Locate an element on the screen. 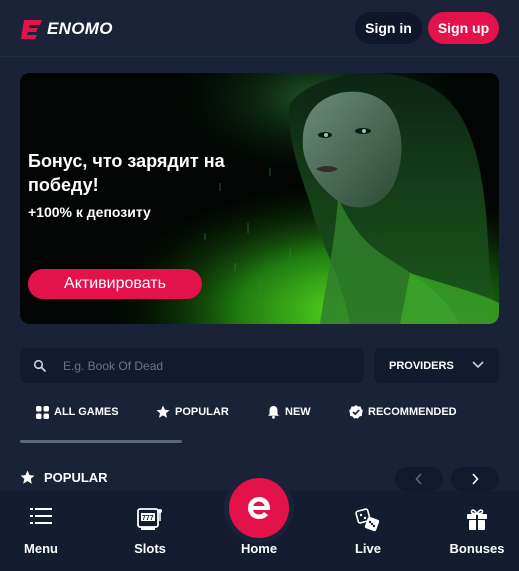 This screenshot has width=519, height=571. dice-icon is located at coordinates (367, 520).